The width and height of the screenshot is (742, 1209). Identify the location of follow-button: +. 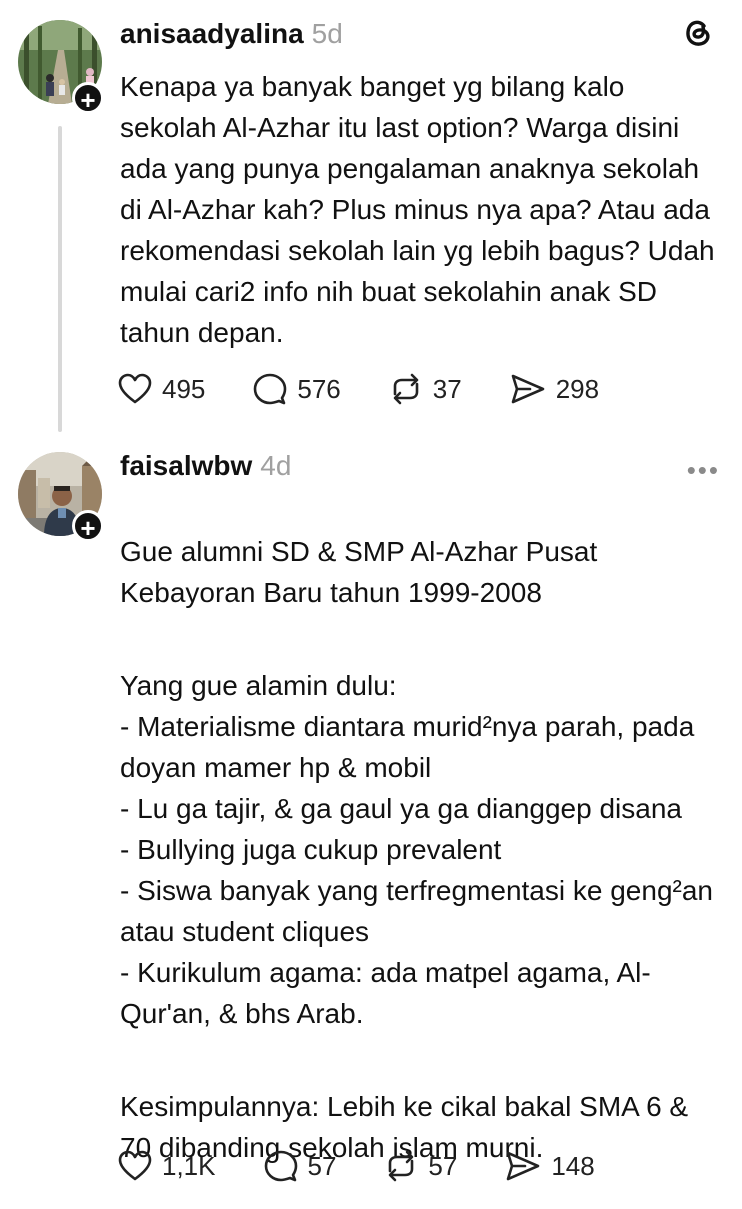
(88, 526).